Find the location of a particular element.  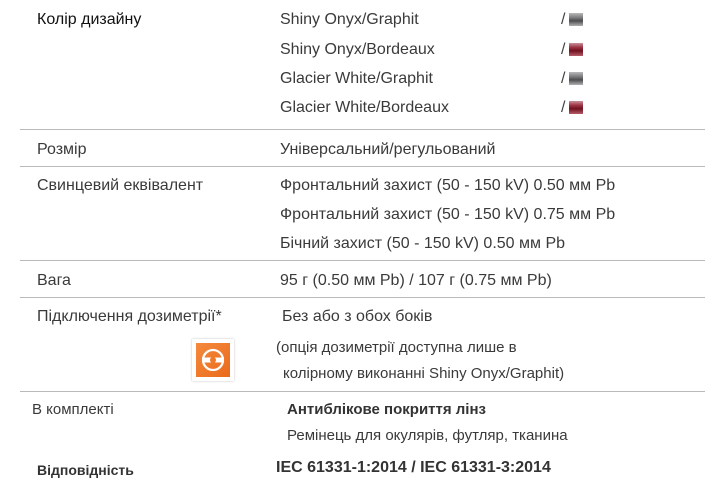

included-item-1: Антиблікове покриття лінз is located at coordinates (386, 409).